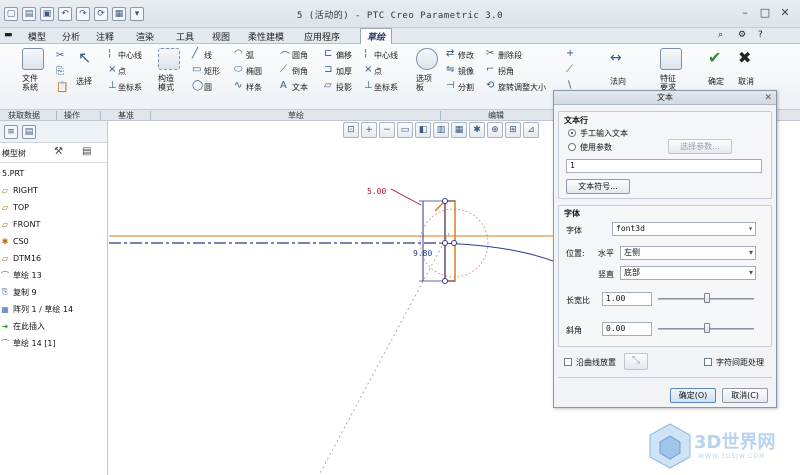 The width and height of the screenshot is (800, 475). Describe the element at coordinates (283, 85) in the screenshot. I see `text-icon: A` at that location.